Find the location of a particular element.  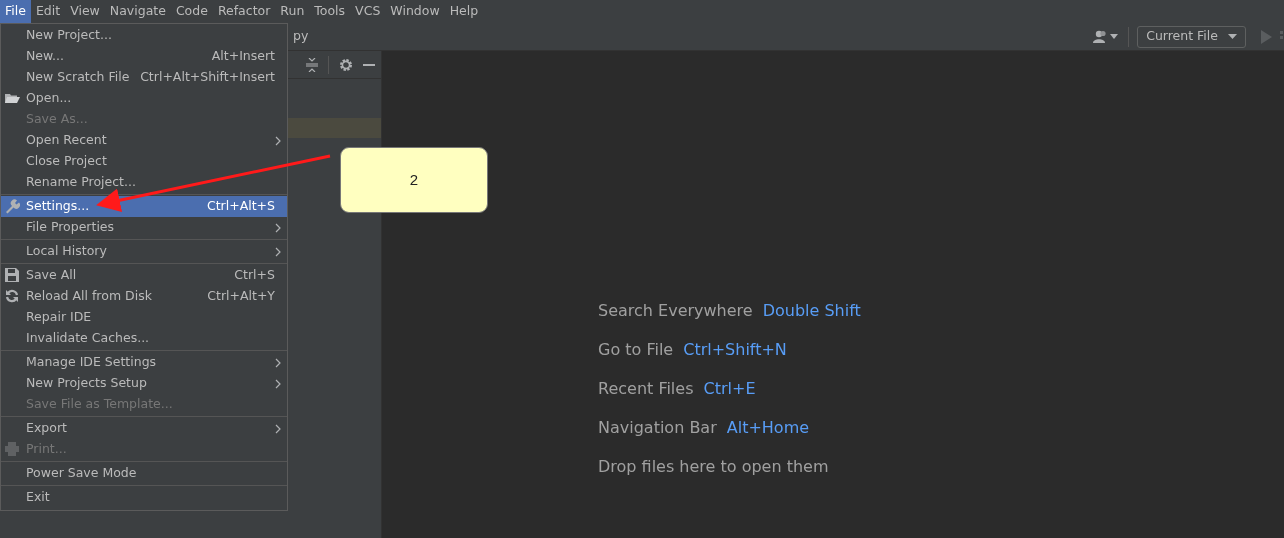

menu-item: View is located at coordinates (85, 11).